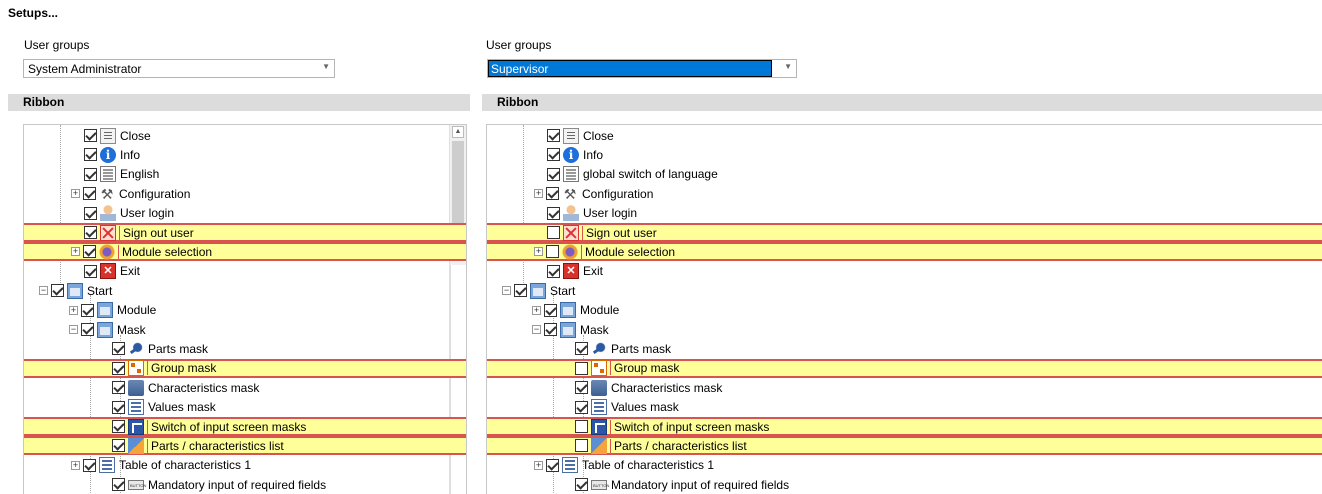 The height and width of the screenshot is (494, 1322). Describe the element at coordinates (904, 174) in the screenshot. I see `tree-row: global switch of language` at that location.